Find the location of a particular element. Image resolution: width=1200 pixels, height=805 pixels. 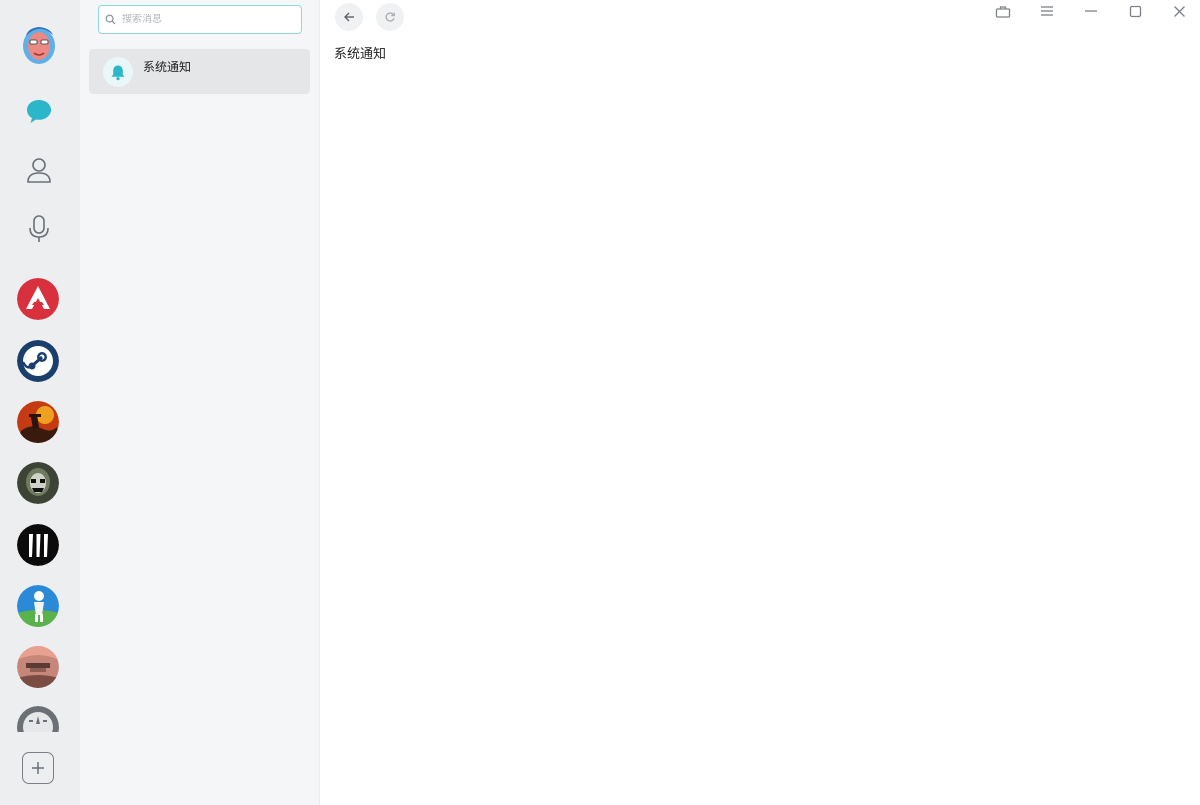

maximize-button is located at coordinates (1135, 11).